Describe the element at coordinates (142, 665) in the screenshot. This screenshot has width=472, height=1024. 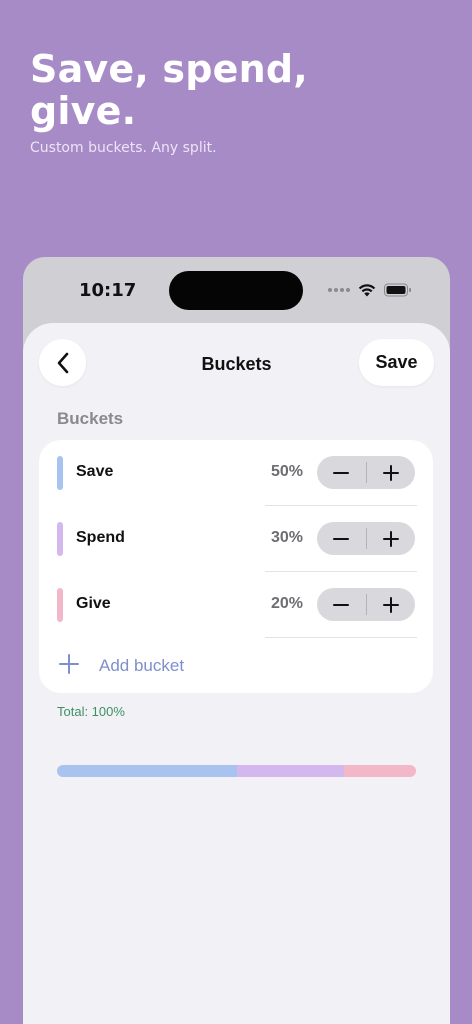
I see `add-bucket-label: Add bucket` at that location.